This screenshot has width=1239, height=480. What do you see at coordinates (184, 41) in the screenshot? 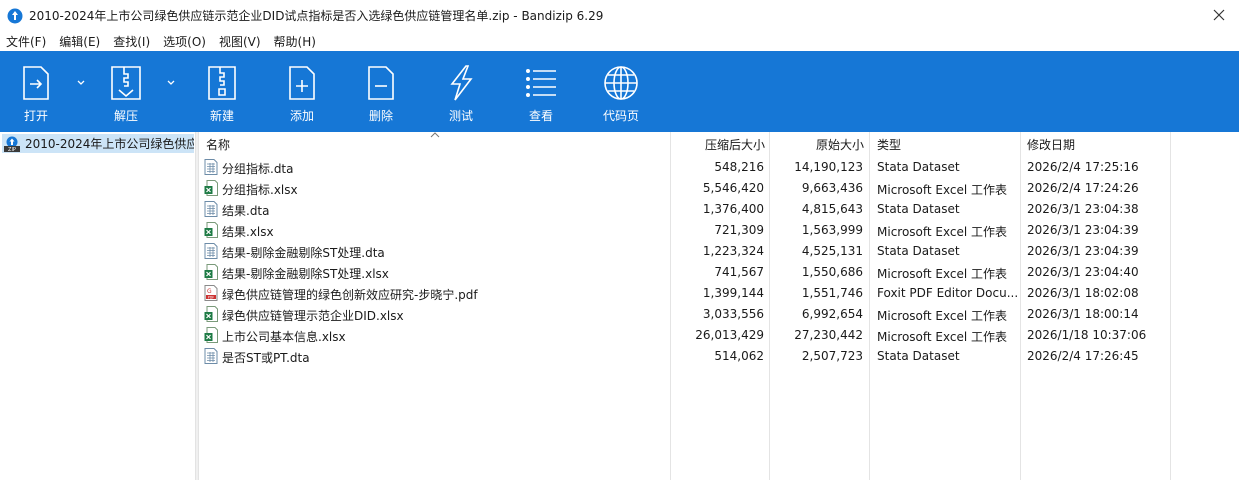
I see `menu-options: 选项(O)` at bounding box center [184, 41].